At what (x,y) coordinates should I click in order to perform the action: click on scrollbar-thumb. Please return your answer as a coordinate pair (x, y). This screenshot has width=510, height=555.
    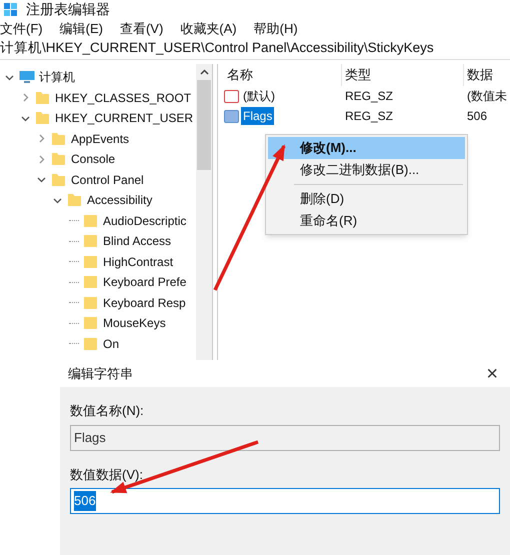
    Looking at the image, I should click on (204, 125).